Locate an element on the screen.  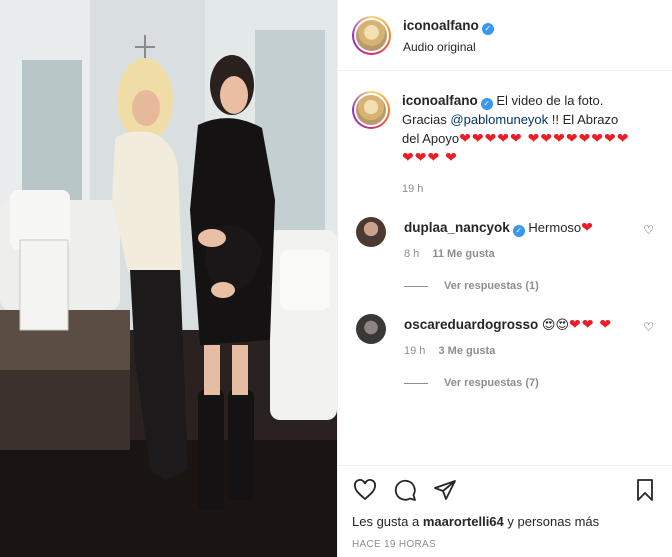
comment-emoji: 😍😍 is located at coordinates (555, 324).